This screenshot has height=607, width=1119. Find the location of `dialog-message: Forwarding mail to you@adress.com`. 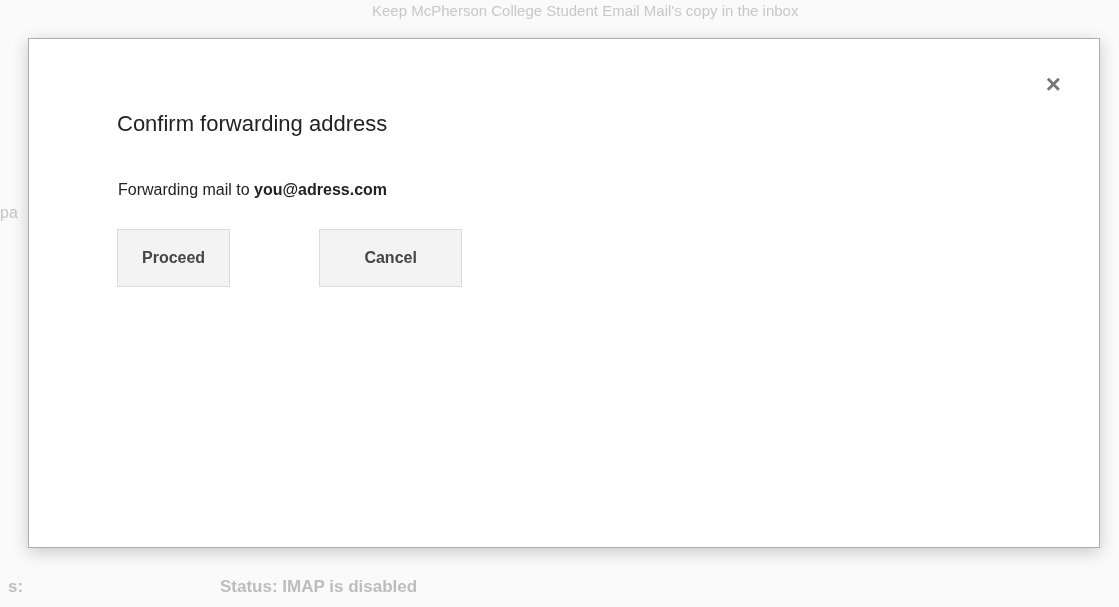

dialog-message: Forwarding mail to you@adress.com is located at coordinates (253, 190).